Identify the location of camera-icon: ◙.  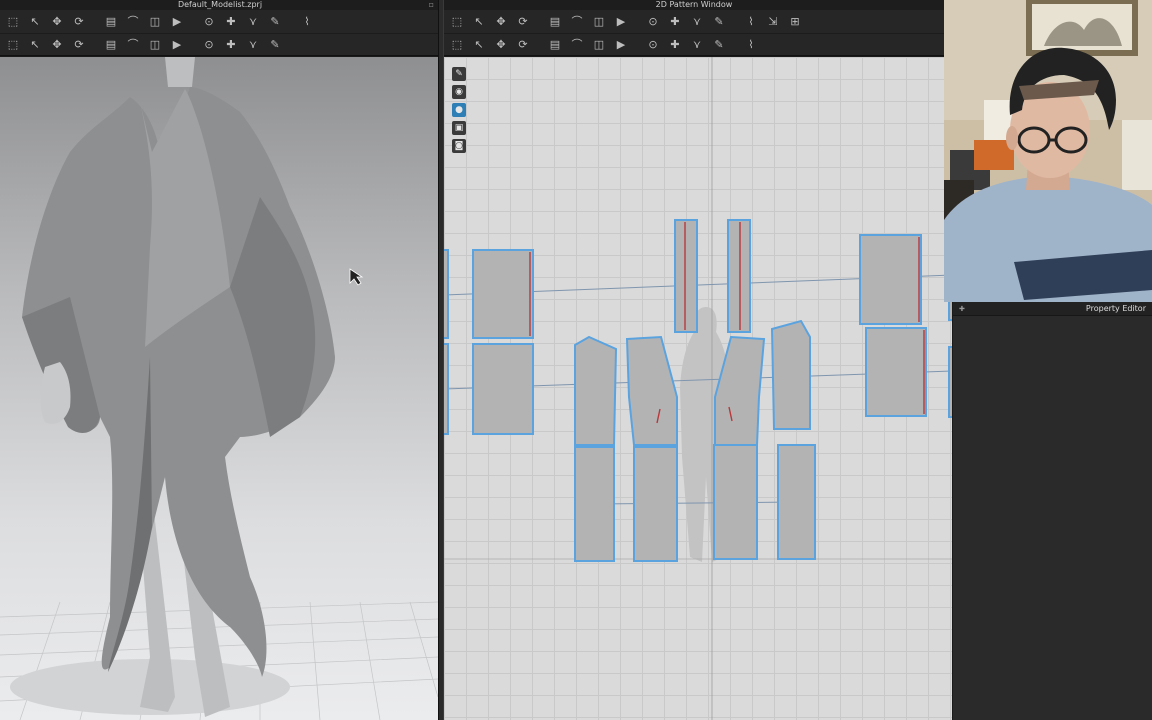
(459, 146).